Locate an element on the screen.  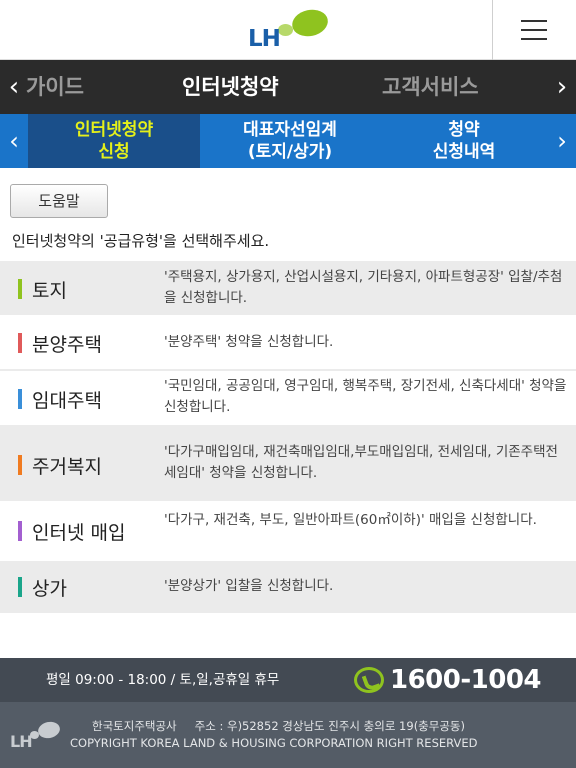
list-item-sale-housing: 분양주택 '분양주택' 청약을 신청합니다. is located at coordinates (288, 343).